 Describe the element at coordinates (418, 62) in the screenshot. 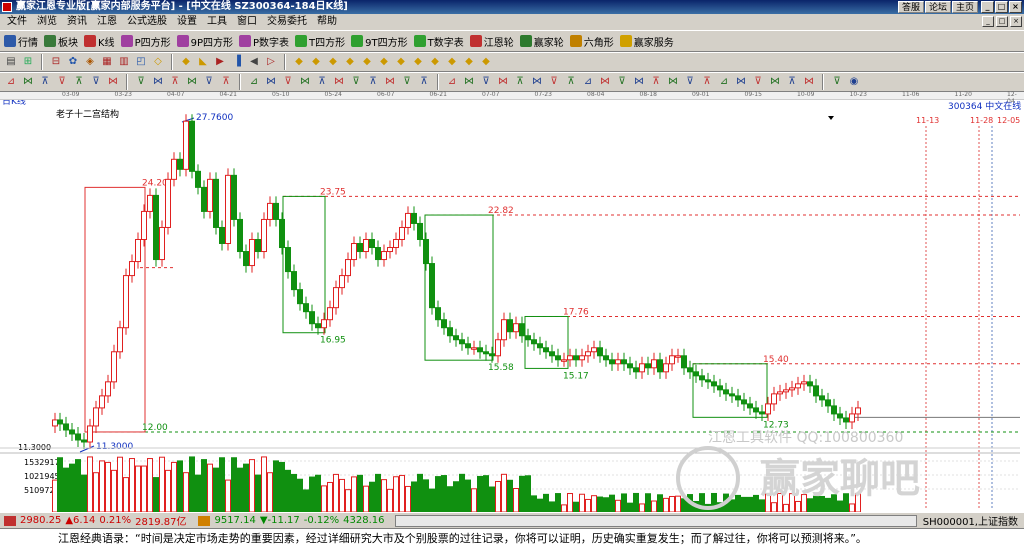

I see `draw-tool-22-icon: ◆` at that location.